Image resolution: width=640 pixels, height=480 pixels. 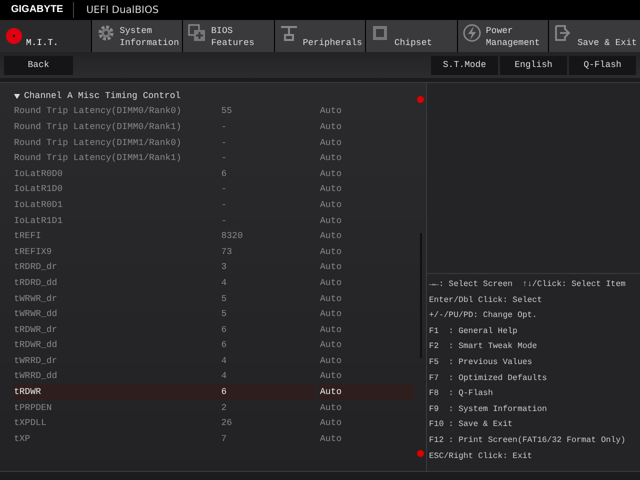 What do you see at coordinates (602, 65) in the screenshot?
I see `toolbar-button: Q-Flash` at bounding box center [602, 65].